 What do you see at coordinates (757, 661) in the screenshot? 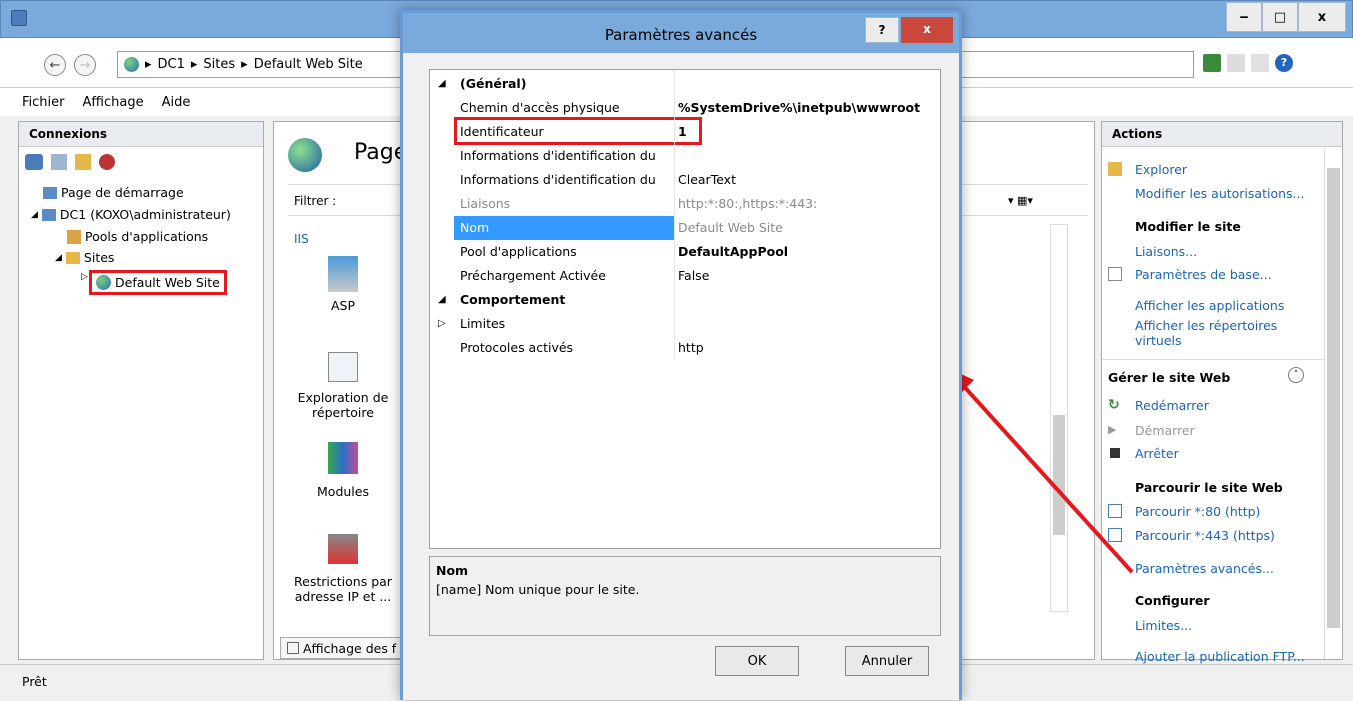
I see `ok-button: OK` at bounding box center [757, 661].